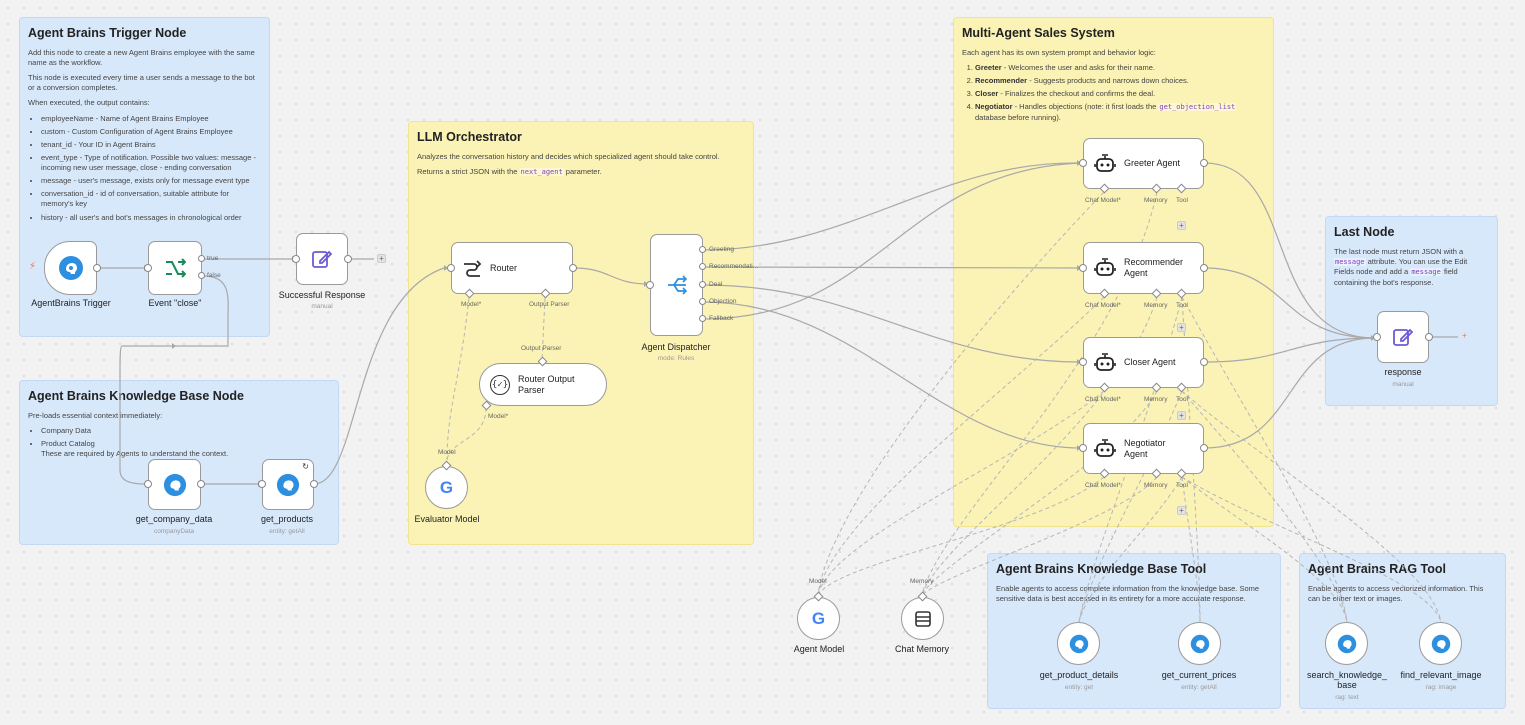 The width and height of the screenshot is (1525, 725). I want to click on arrow-head, so click(174, 346).